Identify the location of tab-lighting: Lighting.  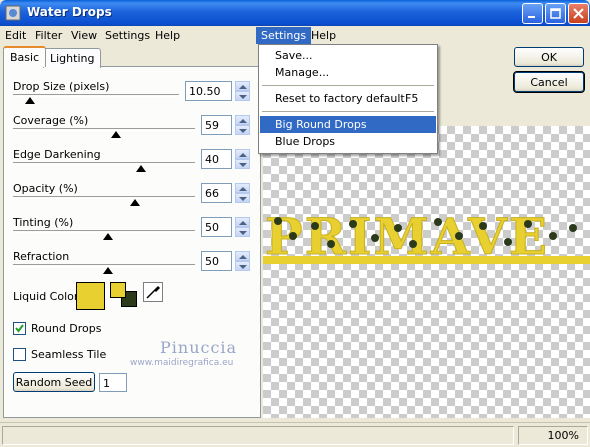
(72, 58).